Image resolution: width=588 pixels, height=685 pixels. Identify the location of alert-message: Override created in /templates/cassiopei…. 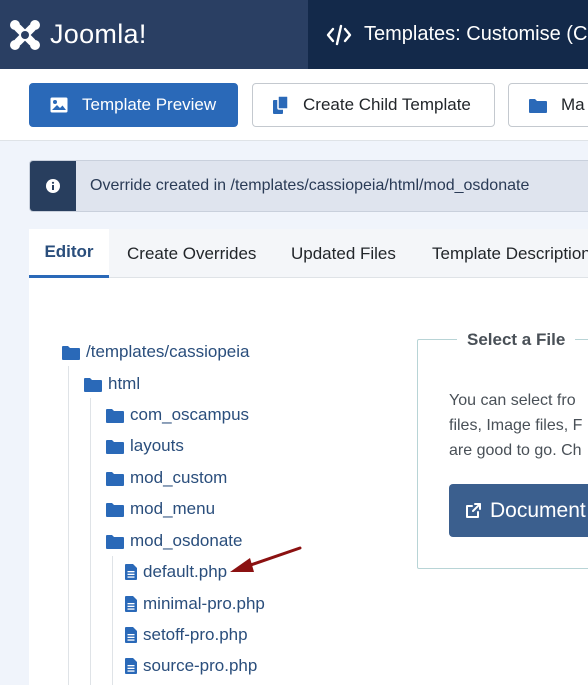
(310, 185).